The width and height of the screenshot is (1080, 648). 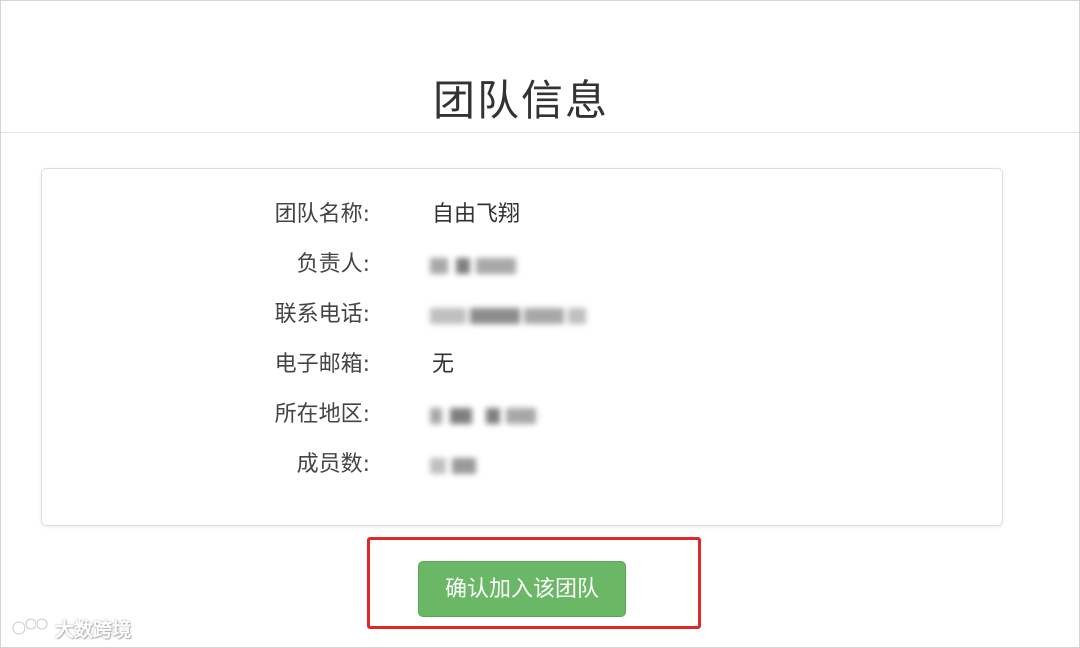 What do you see at coordinates (520, 100) in the screenshot?
I see `page-title: 团队信息` at bounding box center [520, 100].